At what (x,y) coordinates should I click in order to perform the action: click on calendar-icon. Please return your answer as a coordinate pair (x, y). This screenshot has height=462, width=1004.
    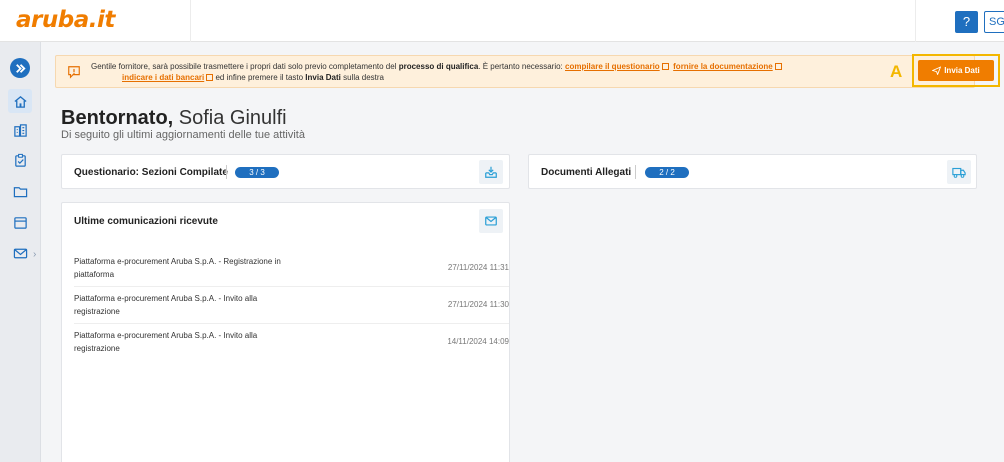
    Looking at the image, I should click on (20, 222).